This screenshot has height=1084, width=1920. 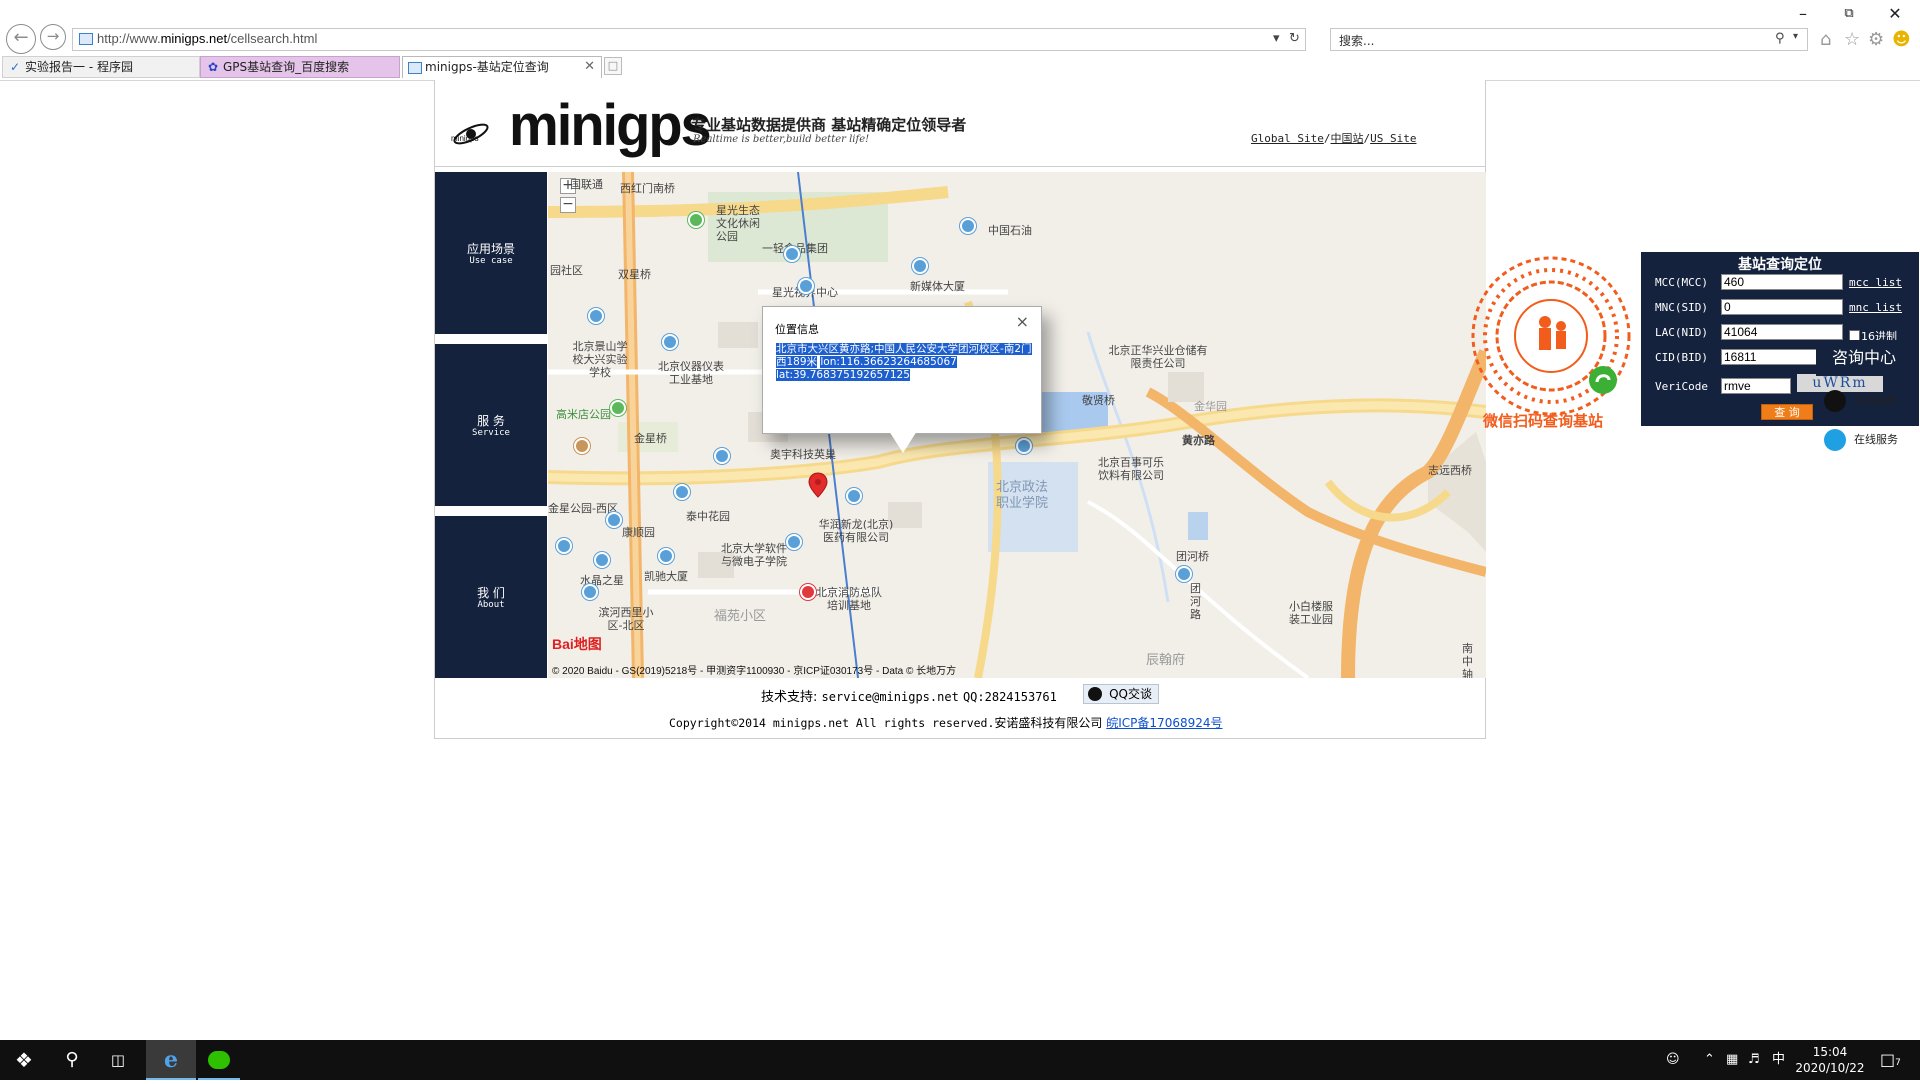 I want to click on header-divider, so click(x=960, y=166).